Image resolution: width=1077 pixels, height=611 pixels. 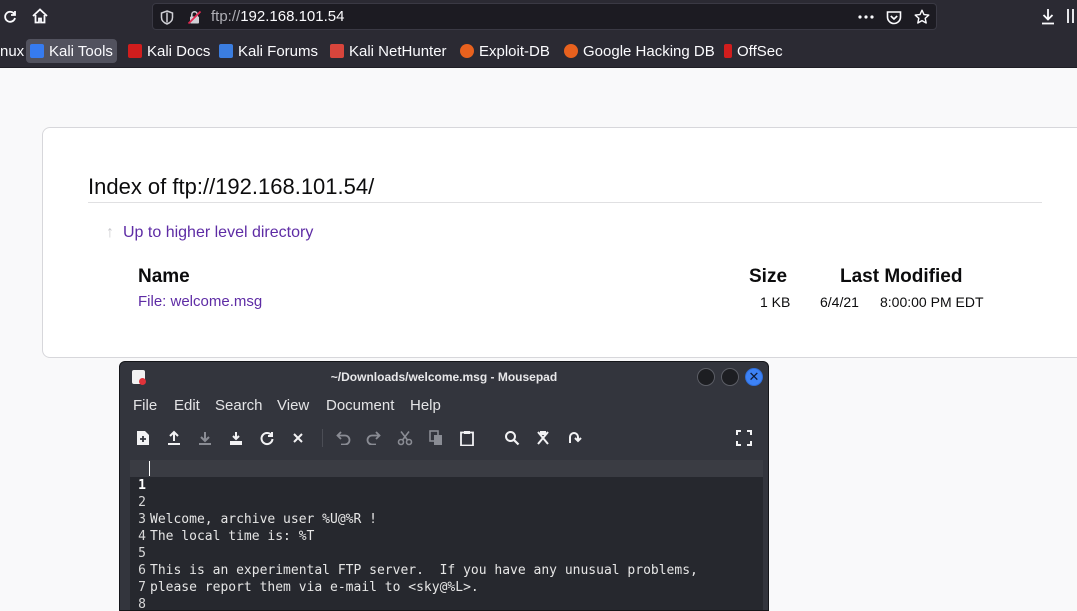 I want to click on cut-icon, so click(x=405, y=438).